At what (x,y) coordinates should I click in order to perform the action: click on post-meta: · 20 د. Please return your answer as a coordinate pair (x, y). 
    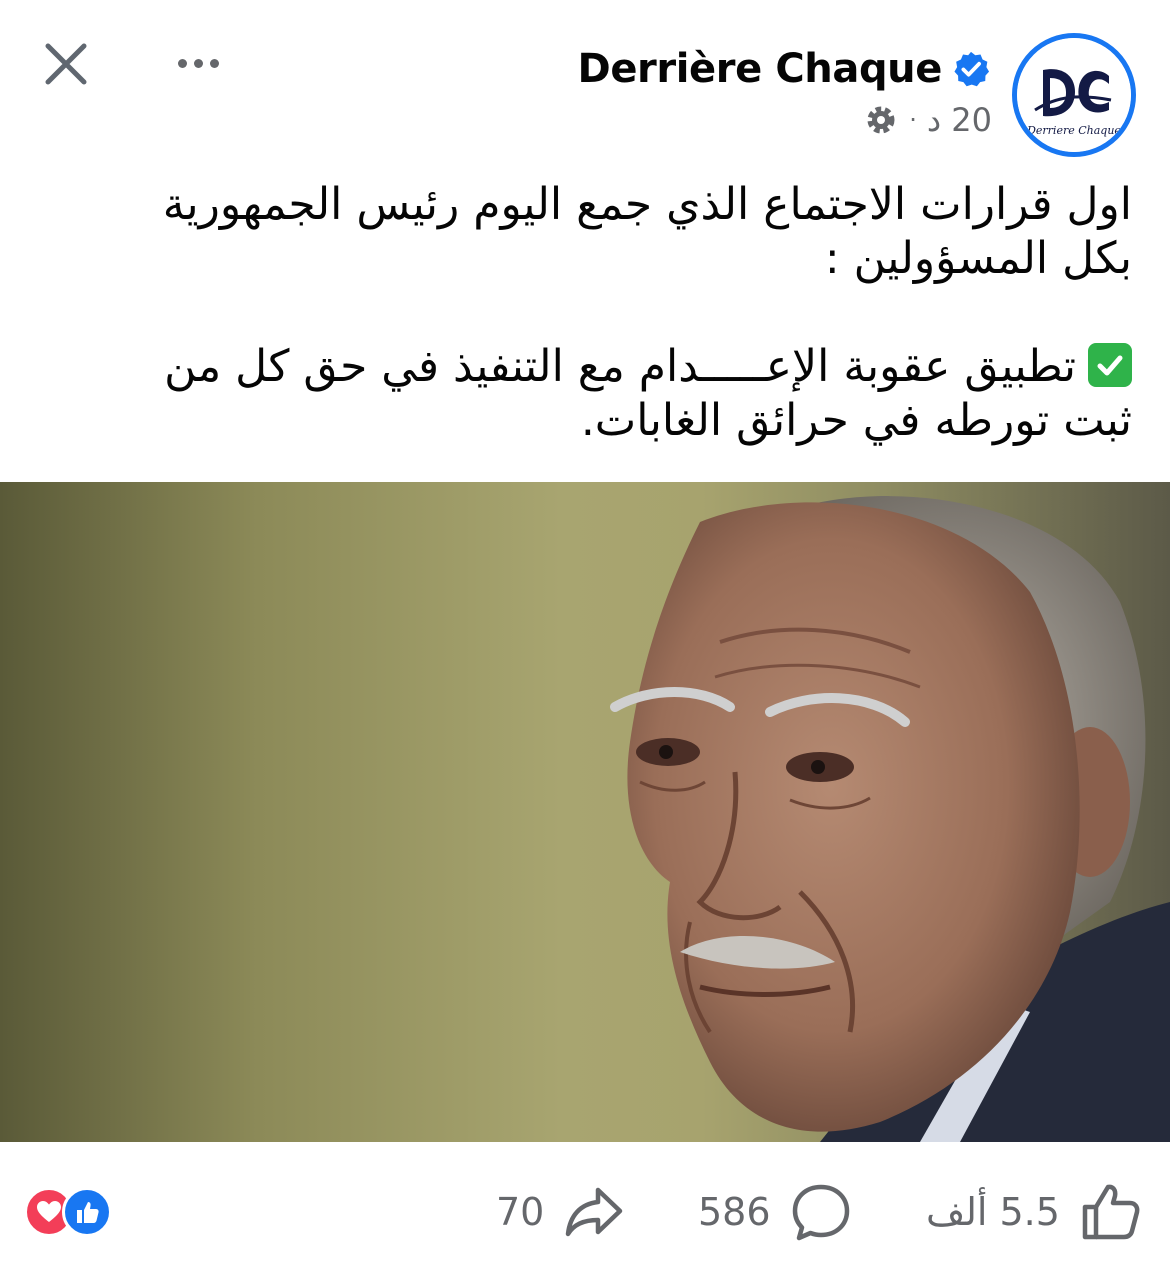
    Looking at the image, I should click on (927, 120).